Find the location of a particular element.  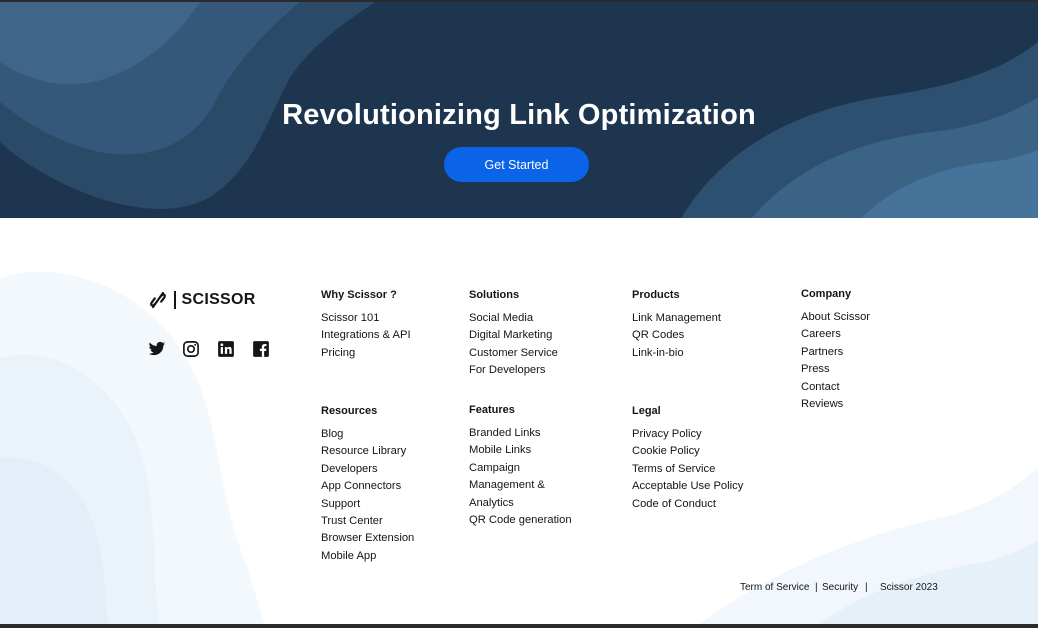

footer-link-campaign: Campaign is located at coordinates (520, 468).